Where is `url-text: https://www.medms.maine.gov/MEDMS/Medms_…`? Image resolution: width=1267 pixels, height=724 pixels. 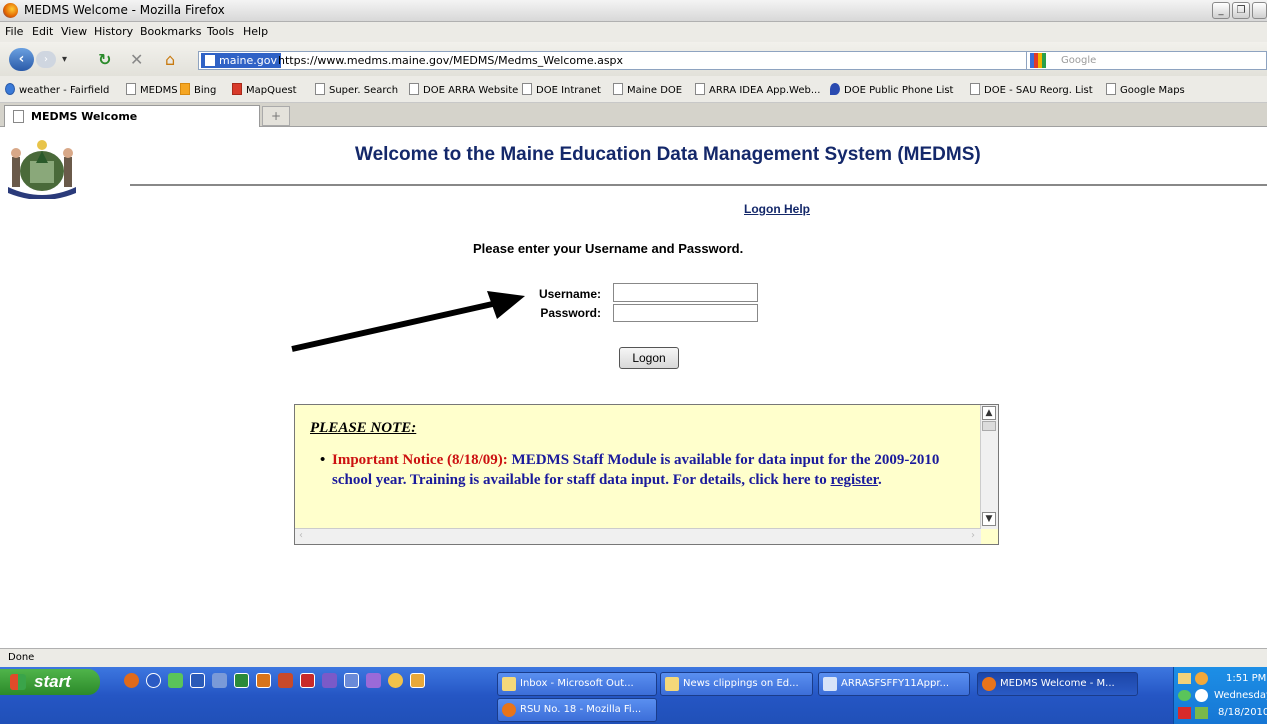 url-text: https://www.medms.maine.gov/MEDMS/Medms_… is located at coordinates (450, 60).